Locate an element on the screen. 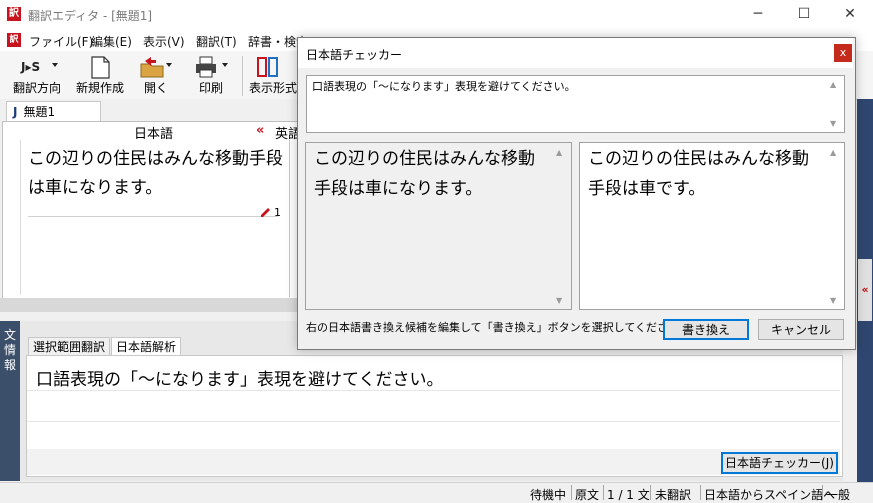 The height and width of the screenshot is (503, 873). menu-app-icon: 訳 is located at coordinates (14, 40).